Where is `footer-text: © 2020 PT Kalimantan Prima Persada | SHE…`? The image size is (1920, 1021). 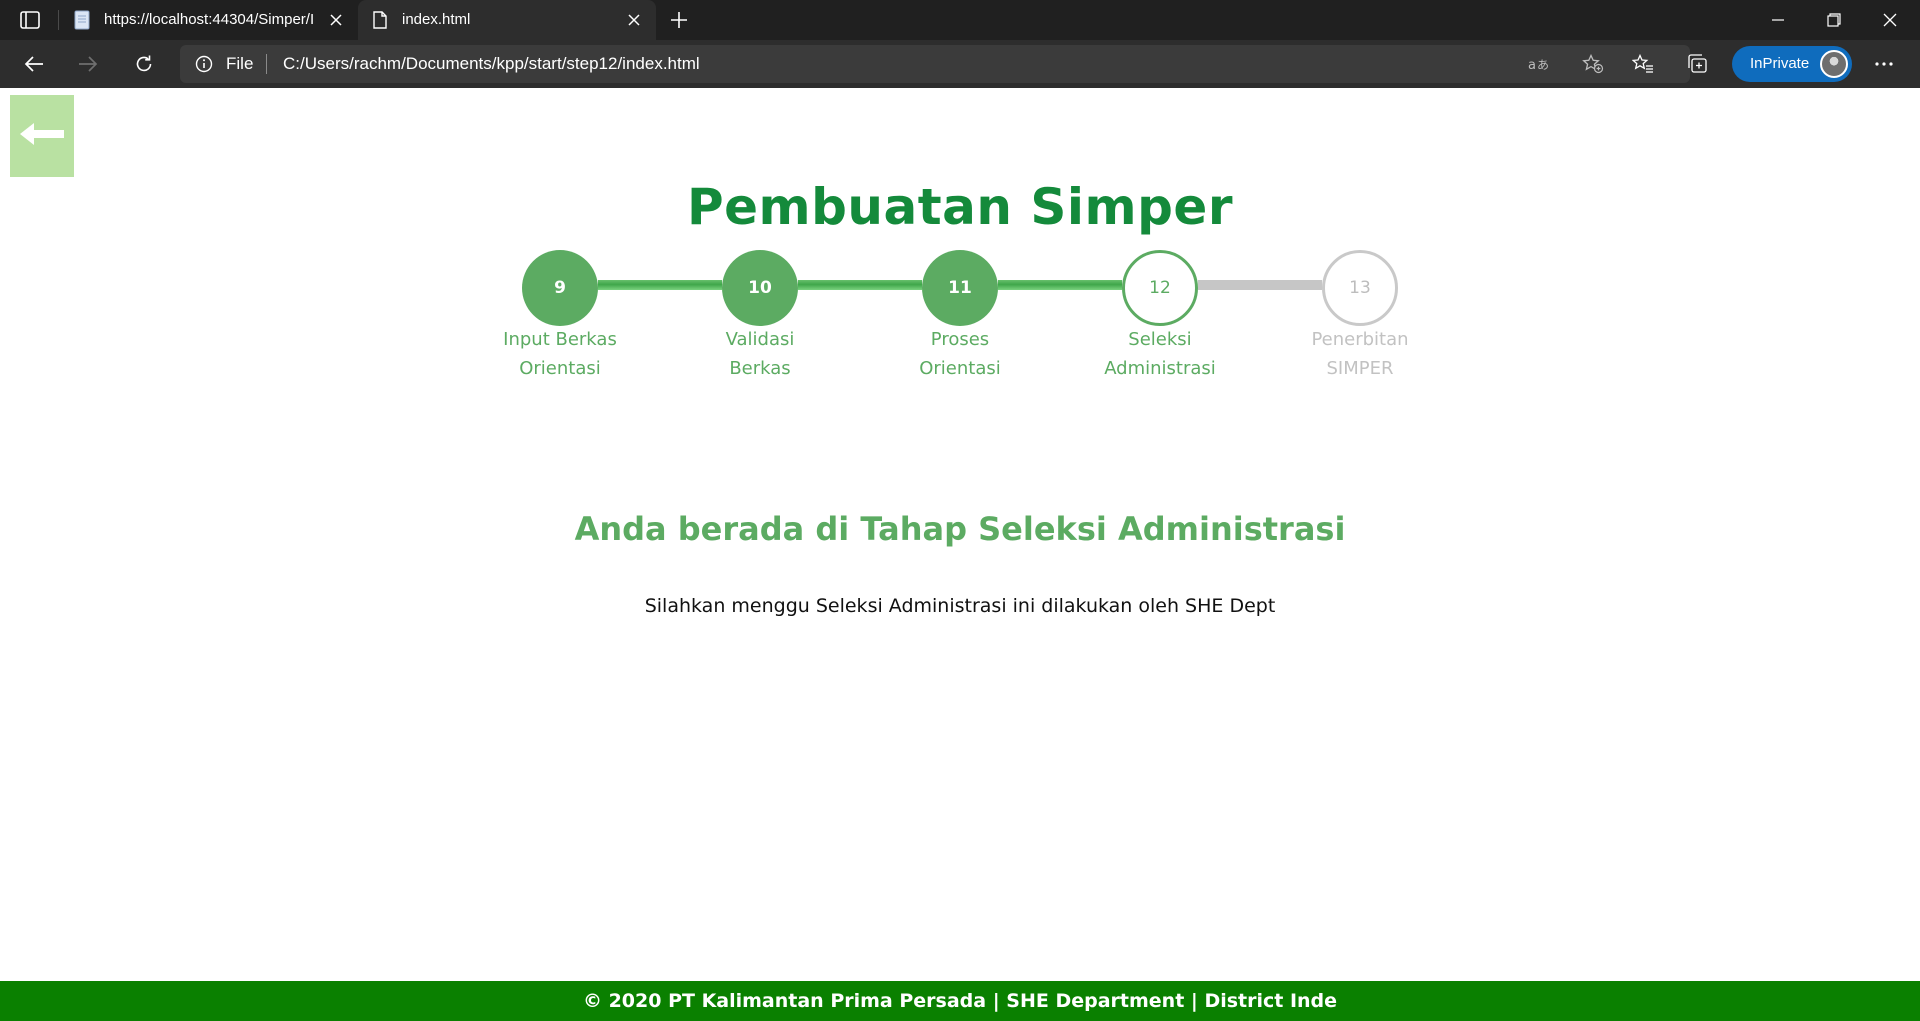
footer-text: © 2020 PT Kalimantan Prima Persada | SHE… is located at coordinates (960, 1001).